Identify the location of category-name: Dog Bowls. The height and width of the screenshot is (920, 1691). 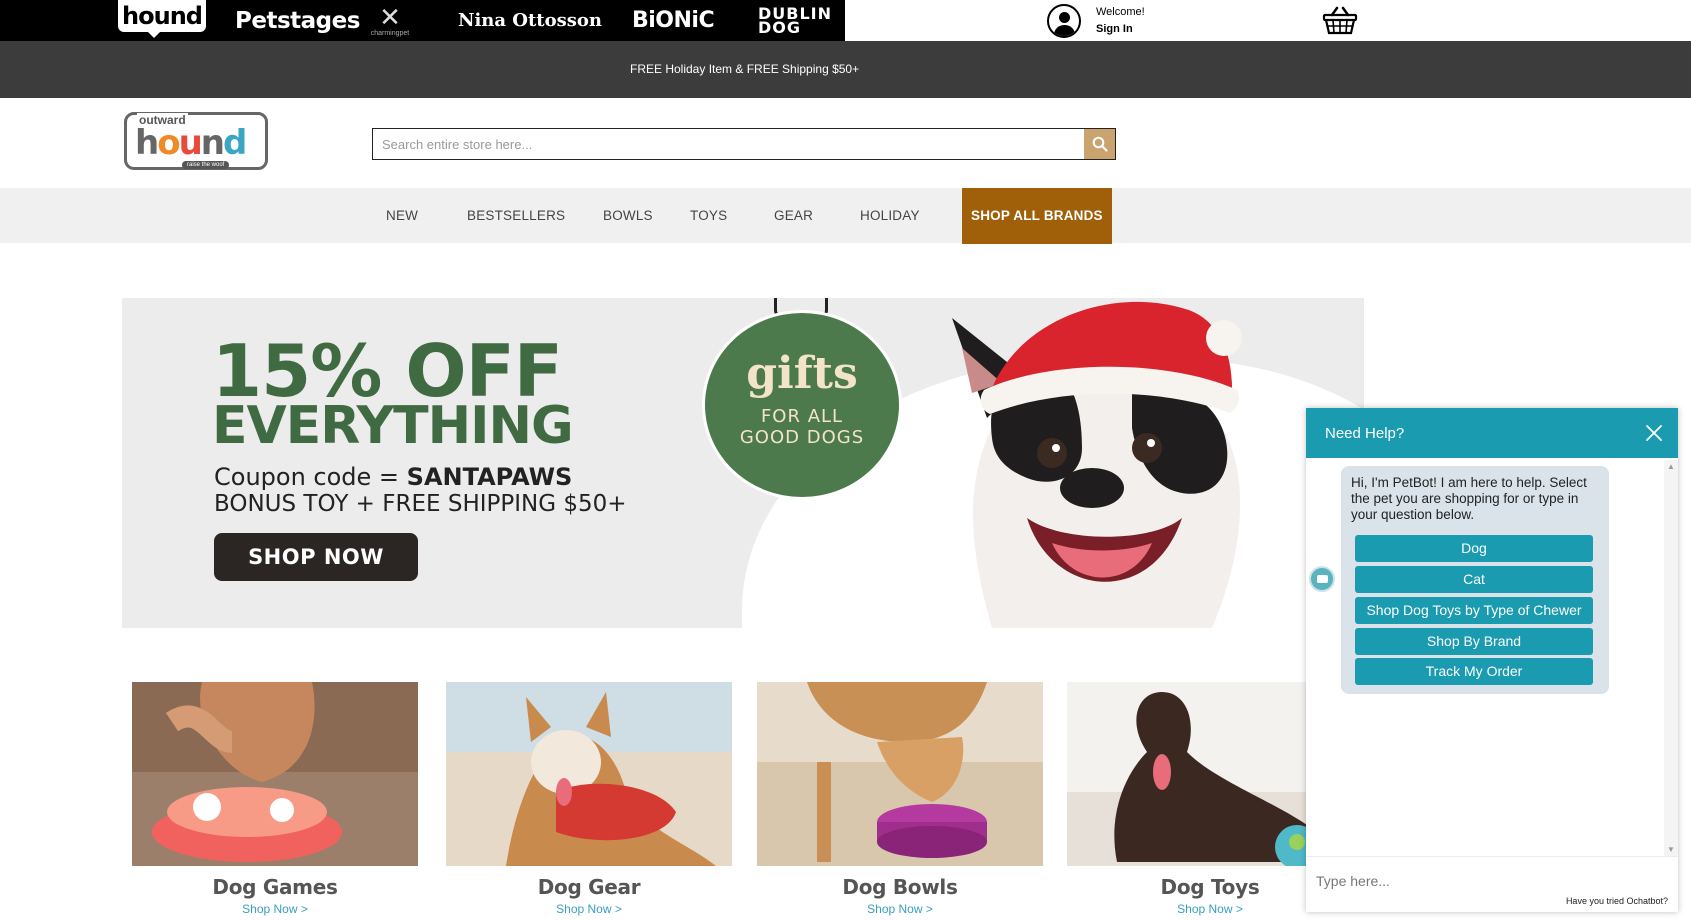
(900, 887).